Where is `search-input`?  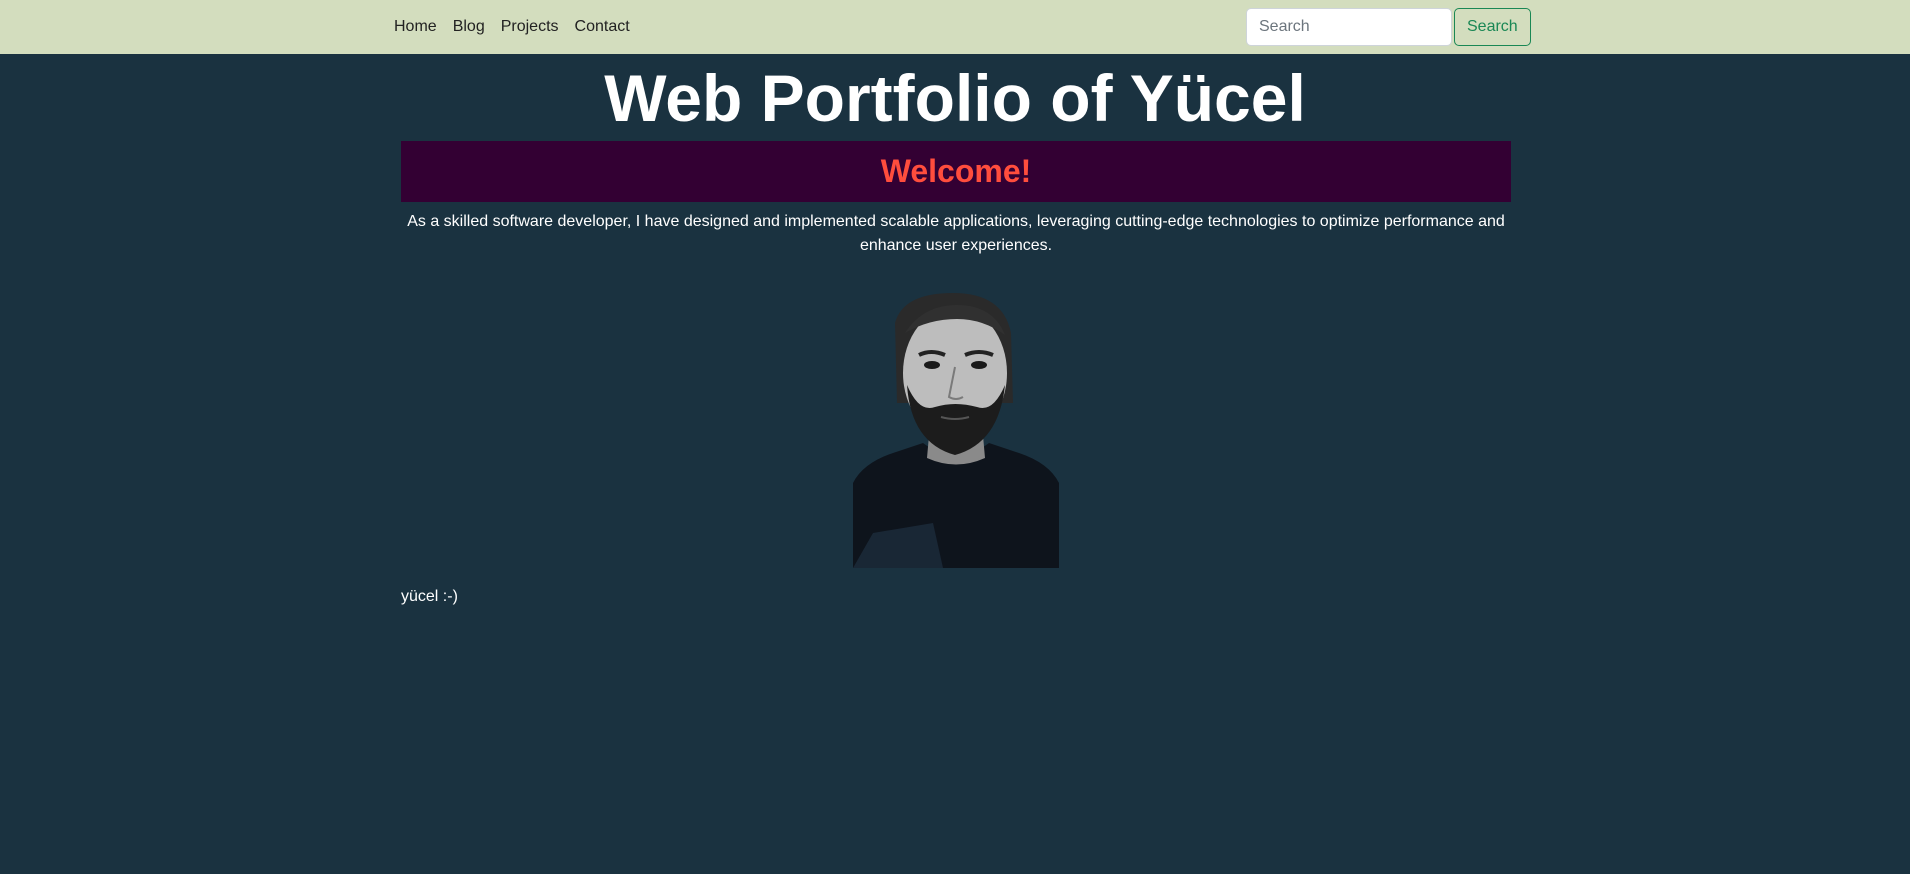
search-input is located at coordinates (1349, 27).